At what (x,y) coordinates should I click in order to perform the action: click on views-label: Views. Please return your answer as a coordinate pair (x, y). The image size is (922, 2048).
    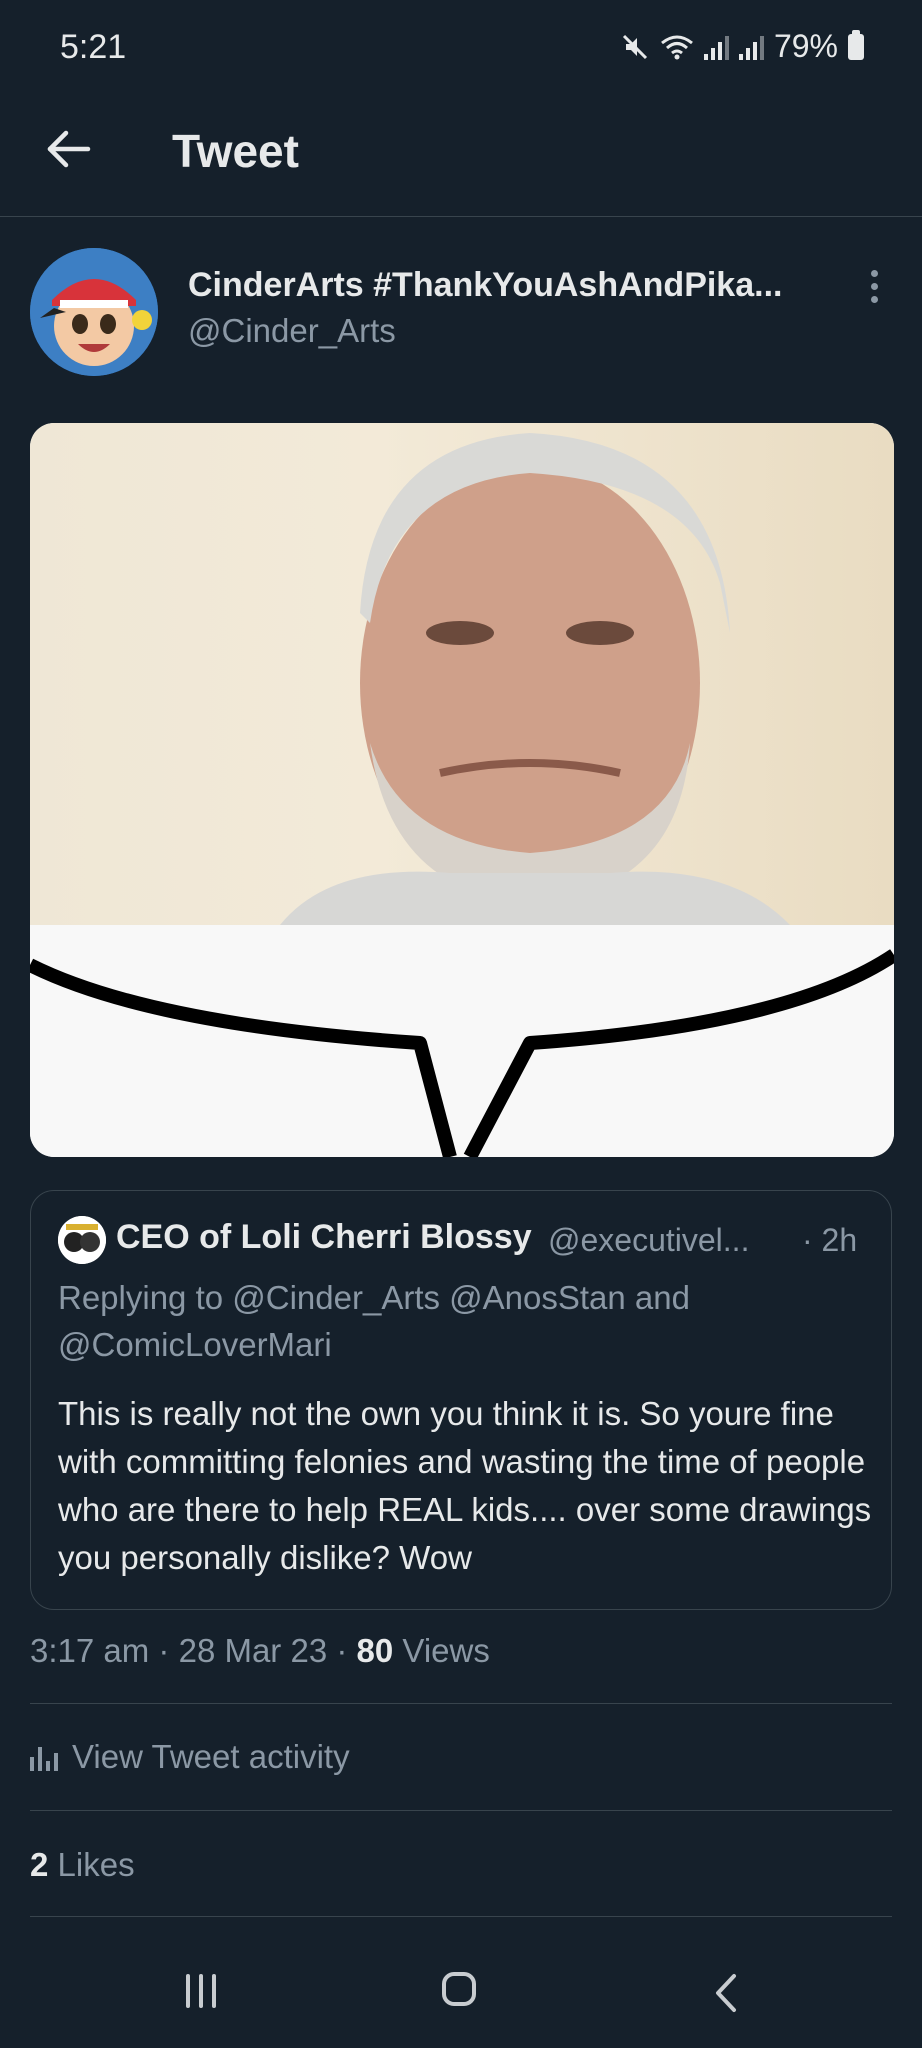
    Looking at the image, I should click on (446, 1650).